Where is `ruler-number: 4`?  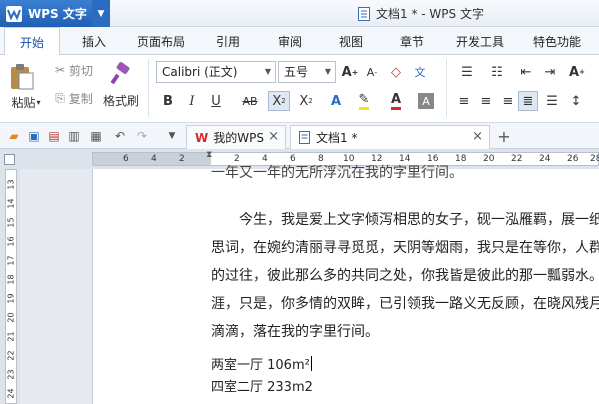
ruler-number: 4 is located at coordinates (154, 159).